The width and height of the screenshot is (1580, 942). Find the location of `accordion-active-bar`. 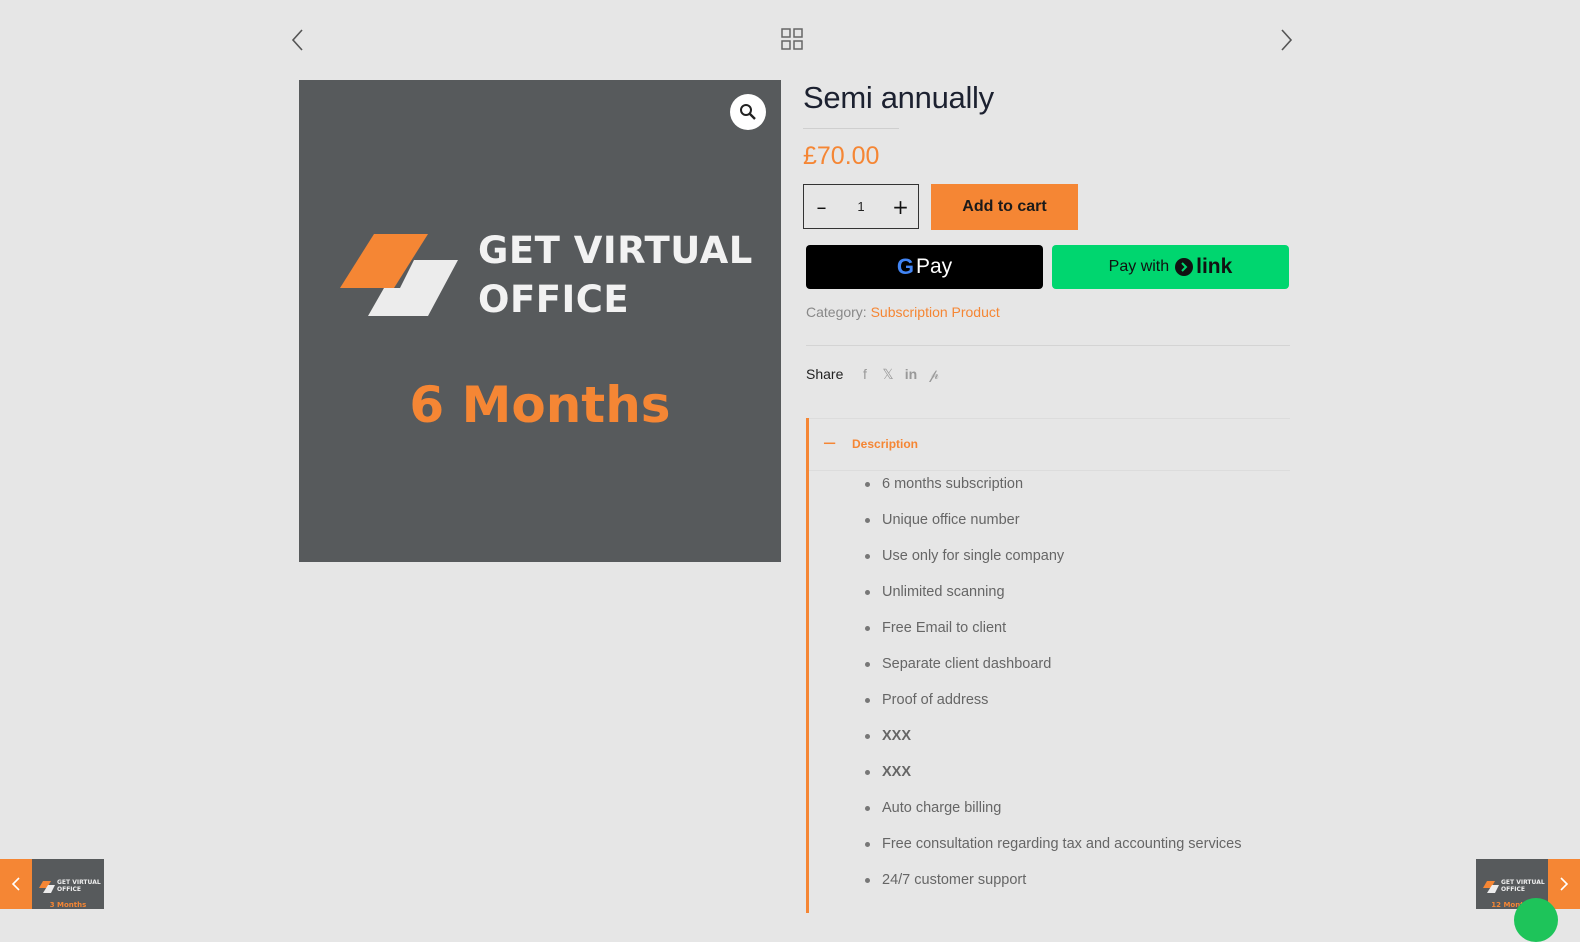

accordion-active-bar is located at coordinates (807, 665).